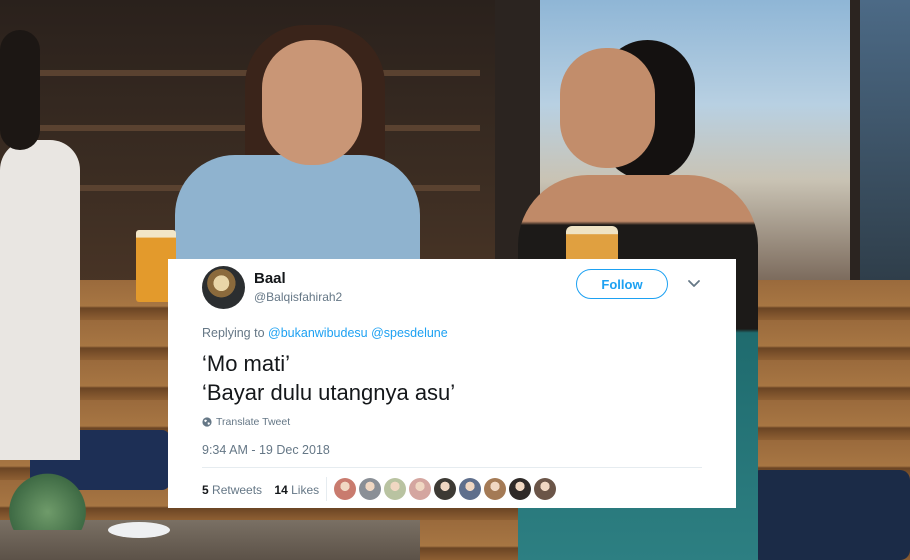  I want to click on right-window, so click(885, 150).